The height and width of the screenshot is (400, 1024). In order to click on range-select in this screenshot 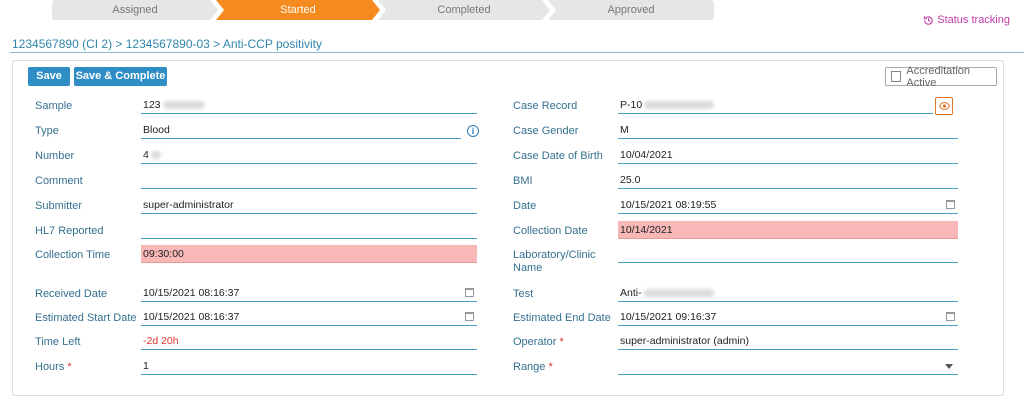, I will do `click(788, 366)`.